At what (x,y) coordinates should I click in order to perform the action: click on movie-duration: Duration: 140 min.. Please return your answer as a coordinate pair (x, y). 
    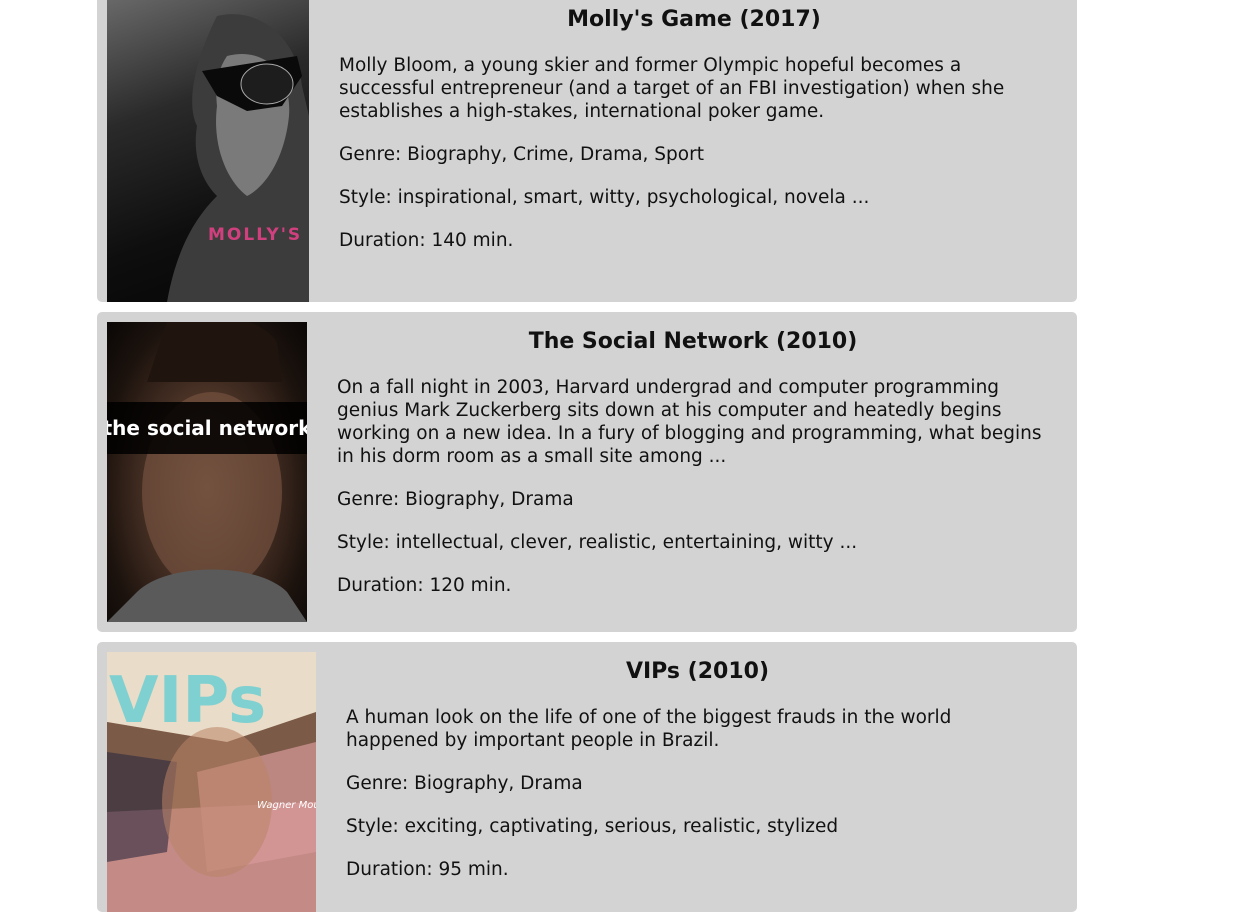
    Looking at the image, I should click on (426, 240).